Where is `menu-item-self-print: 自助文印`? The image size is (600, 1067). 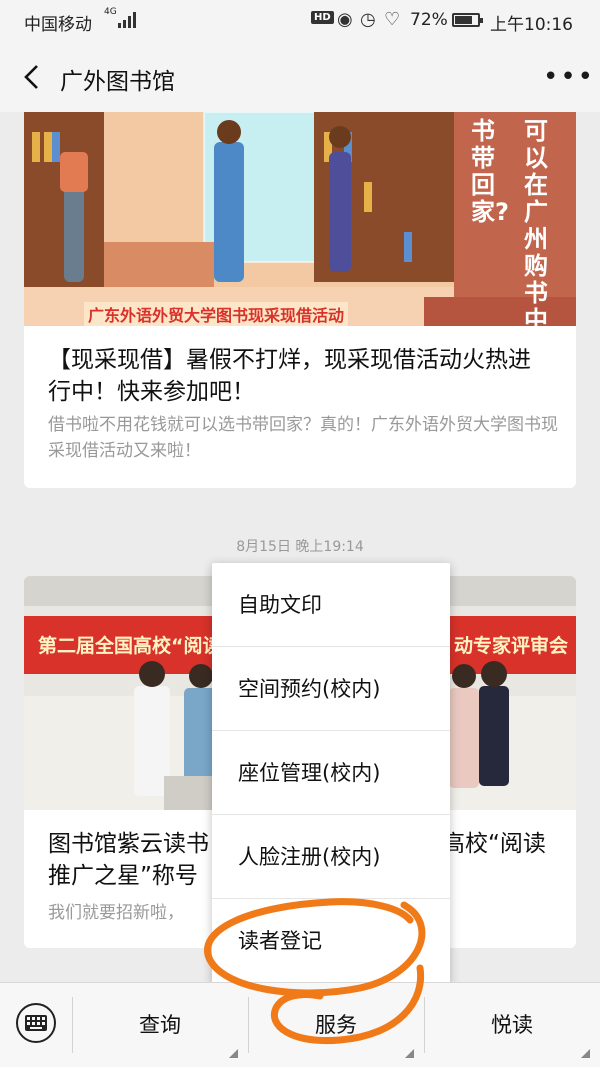
menu-item-self-print: 自助文印 is located at coordinates (331, 605).